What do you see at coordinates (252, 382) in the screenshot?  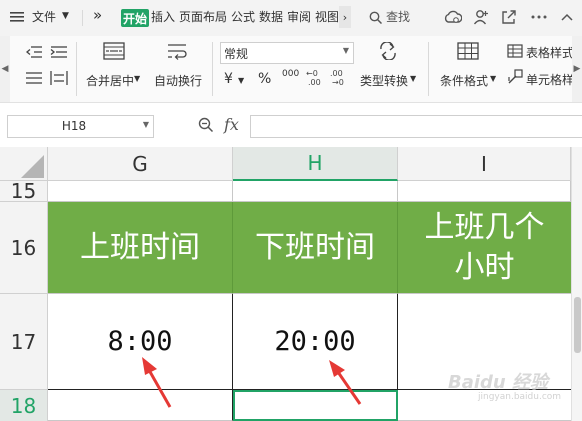 I see `annotation-arrows` at bounding box center [252, 382].